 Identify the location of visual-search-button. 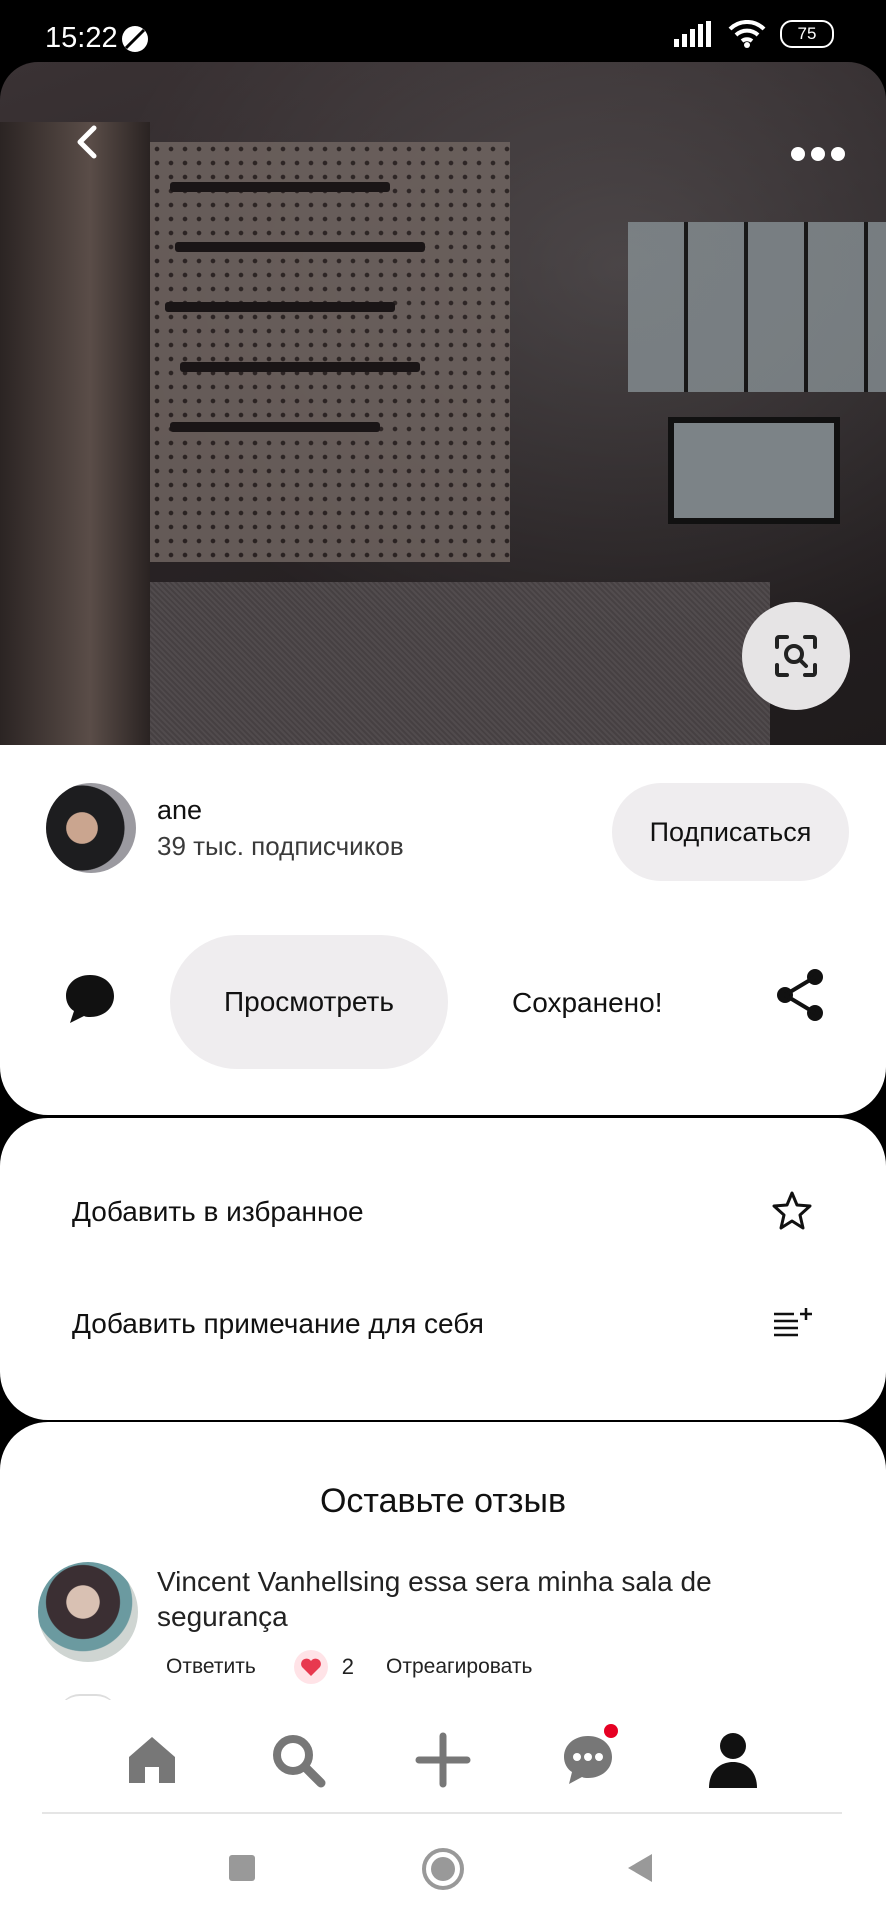
(796, 656).